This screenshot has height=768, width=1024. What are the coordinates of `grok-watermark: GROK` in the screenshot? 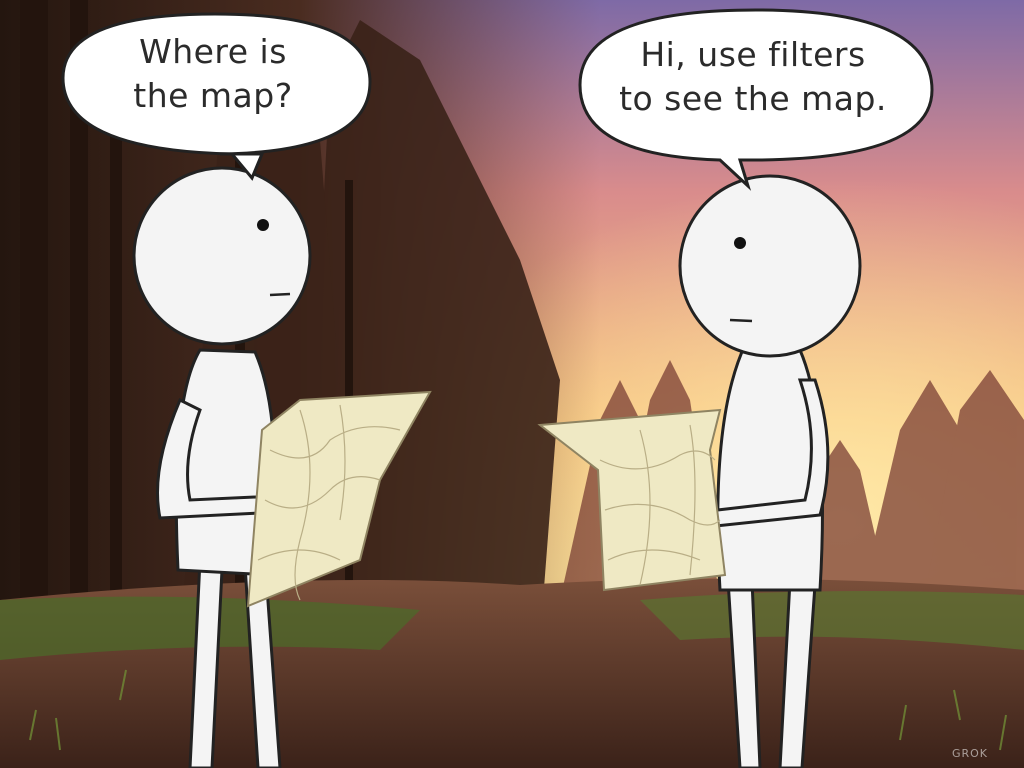 It's located at (969, 753).